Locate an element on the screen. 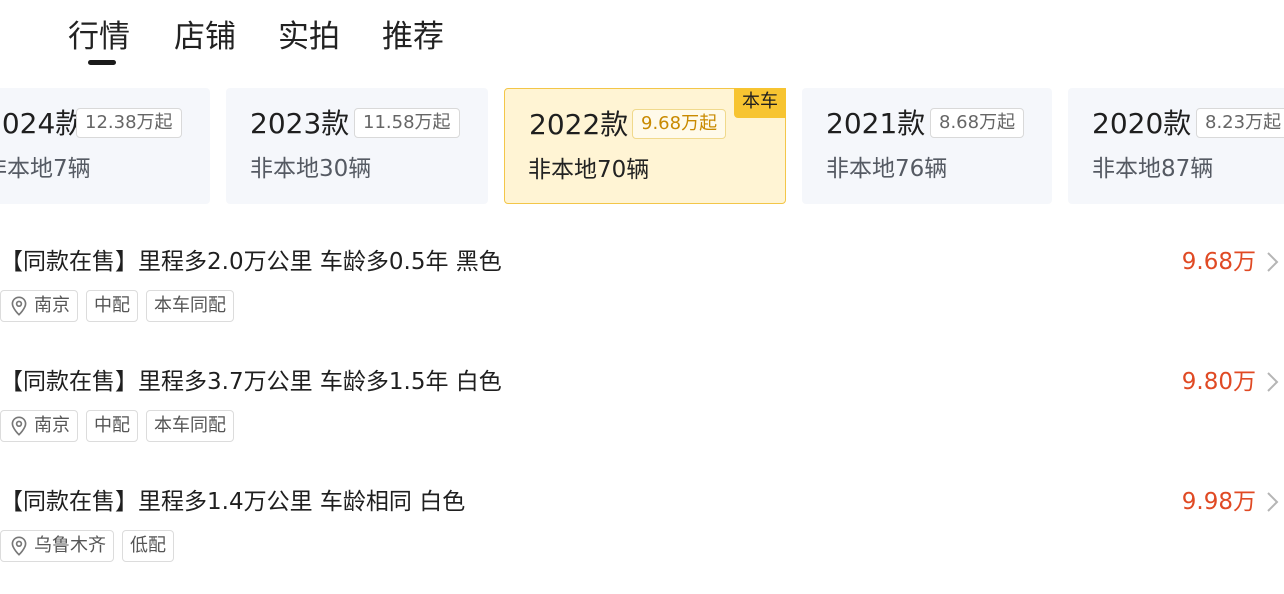  listing-title: 【同款在售】里程多1.4万公里 车龄相同 白色 is located at coordinates (233, 502).